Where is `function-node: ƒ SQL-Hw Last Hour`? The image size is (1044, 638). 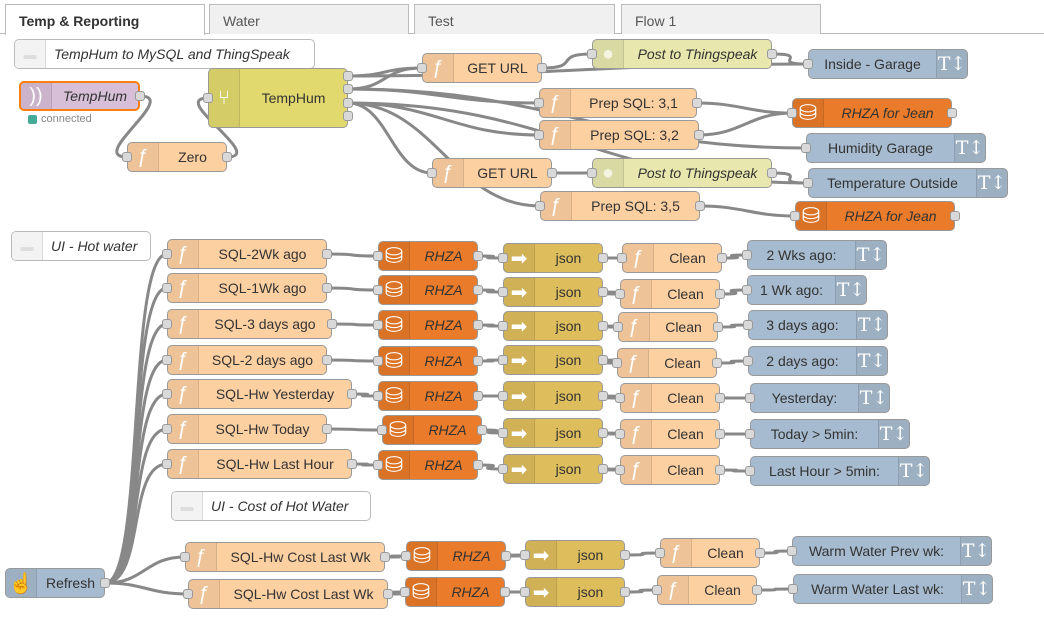 function-node: ƒ SQL-Hw Last Hour is located at coordinates (259, 464).